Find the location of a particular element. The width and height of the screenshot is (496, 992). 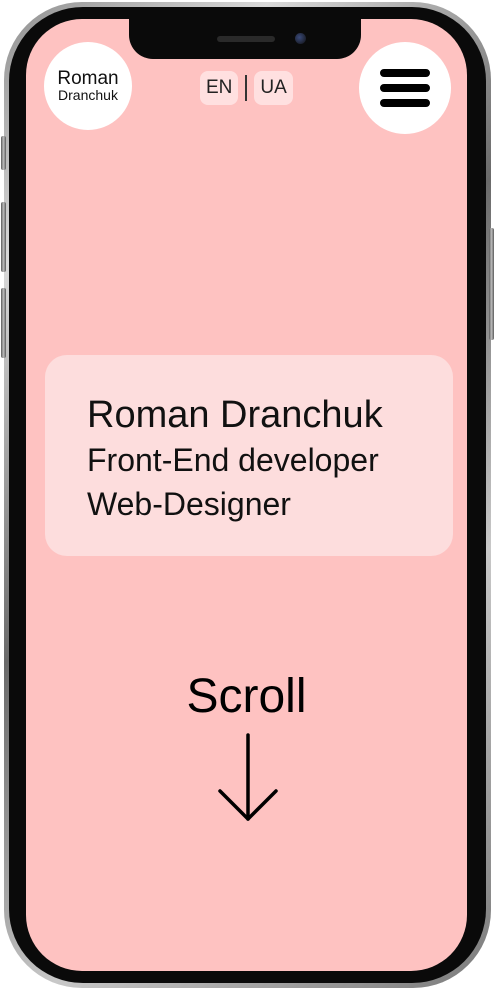

language-ua-button: UA is located at coordinates (273, 88).